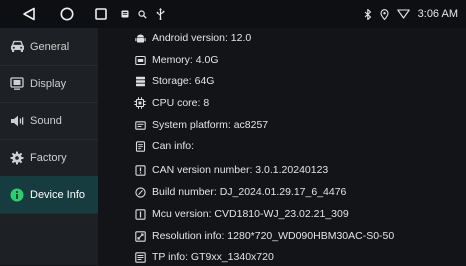 The height and width of the screenshot is (266, 466). Describe the element at coordinates (125, 14) in the screenshot. I see `notification-icon` at that location.